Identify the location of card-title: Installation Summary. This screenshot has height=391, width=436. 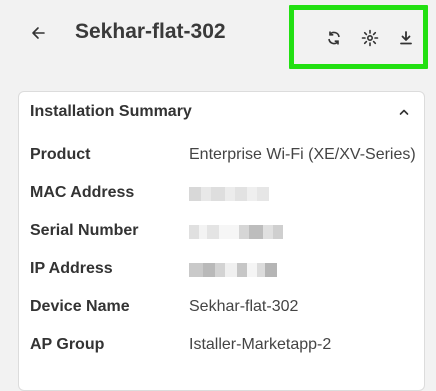
(111, 111).